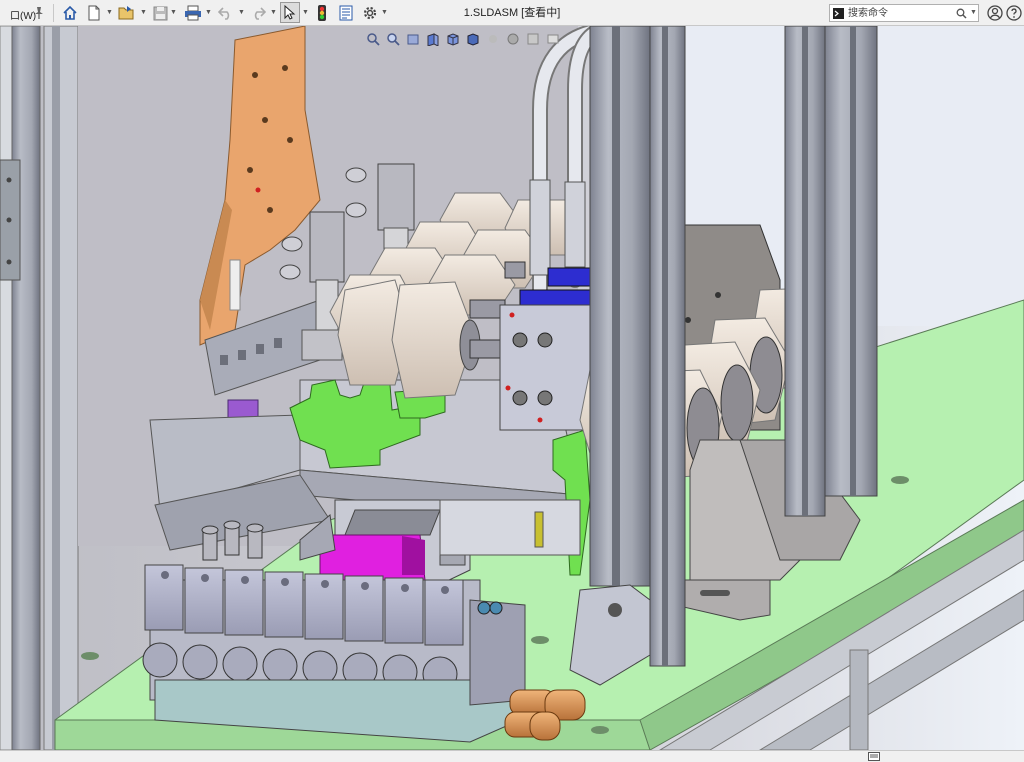  Describe the element at coordinates (334, 653) in the screenshot. I see `solenoid-valve-bank` at that location.